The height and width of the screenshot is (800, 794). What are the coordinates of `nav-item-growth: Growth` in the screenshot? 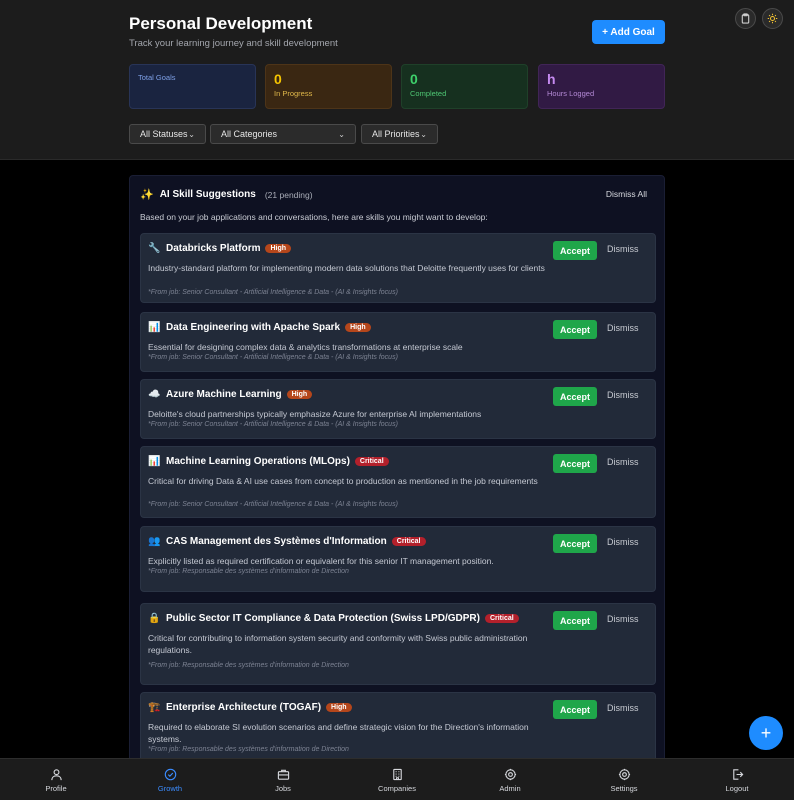 It's located at (170, 779).